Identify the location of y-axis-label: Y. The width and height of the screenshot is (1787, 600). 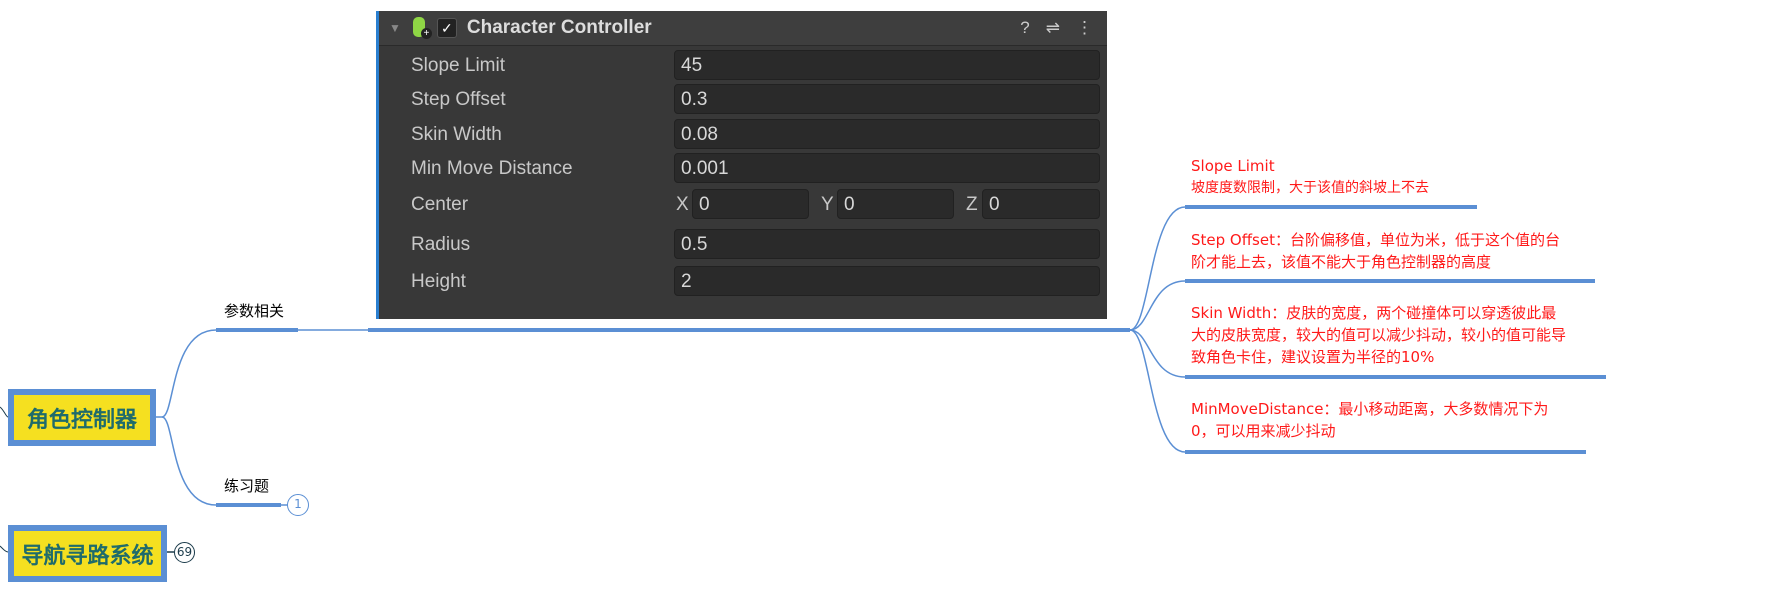
(827, 205).